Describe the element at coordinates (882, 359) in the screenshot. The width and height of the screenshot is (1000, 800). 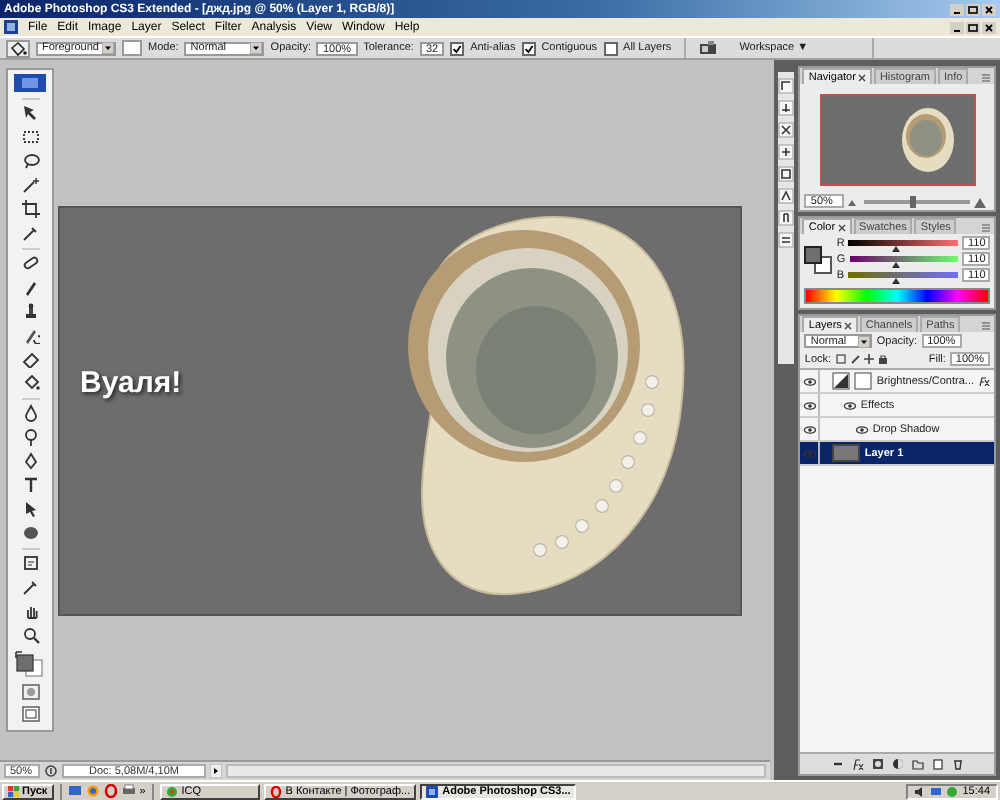
I see `padlock-icon` at that location.